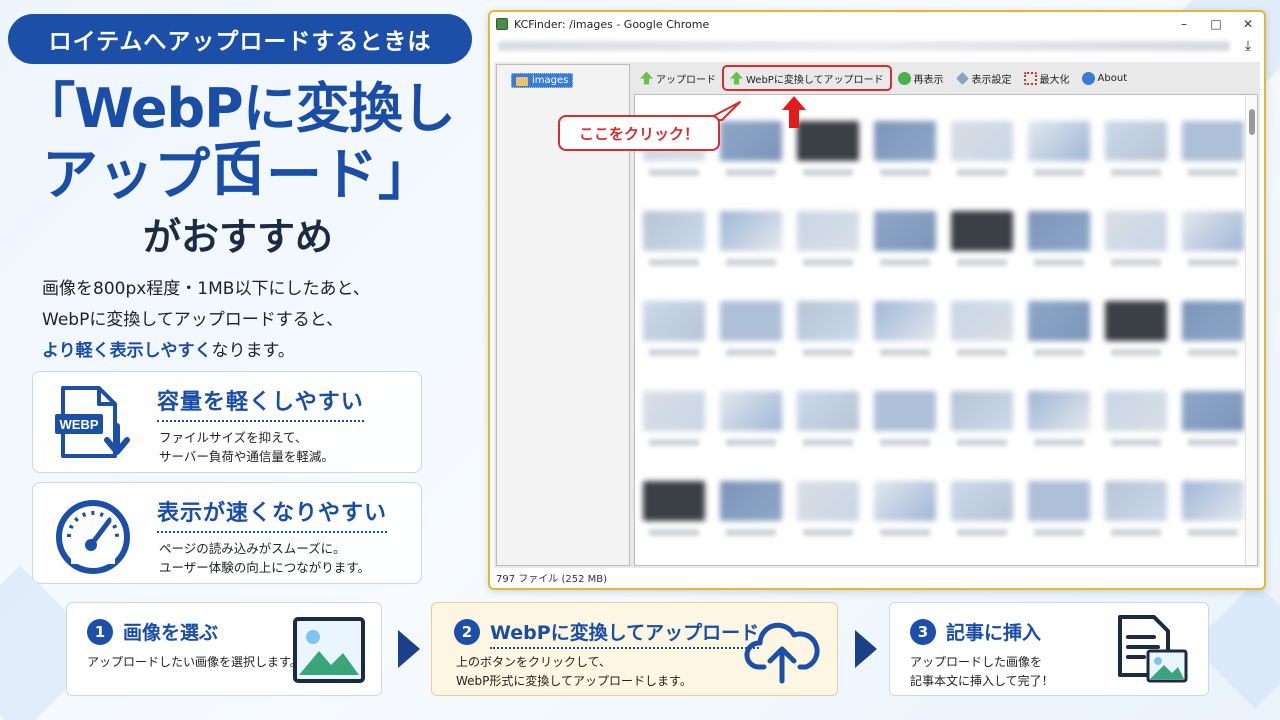 The image size is (1280, 720). Describe the element at coordinates (1251, 330) in the screenshot. I see `scrollbar` at that location.